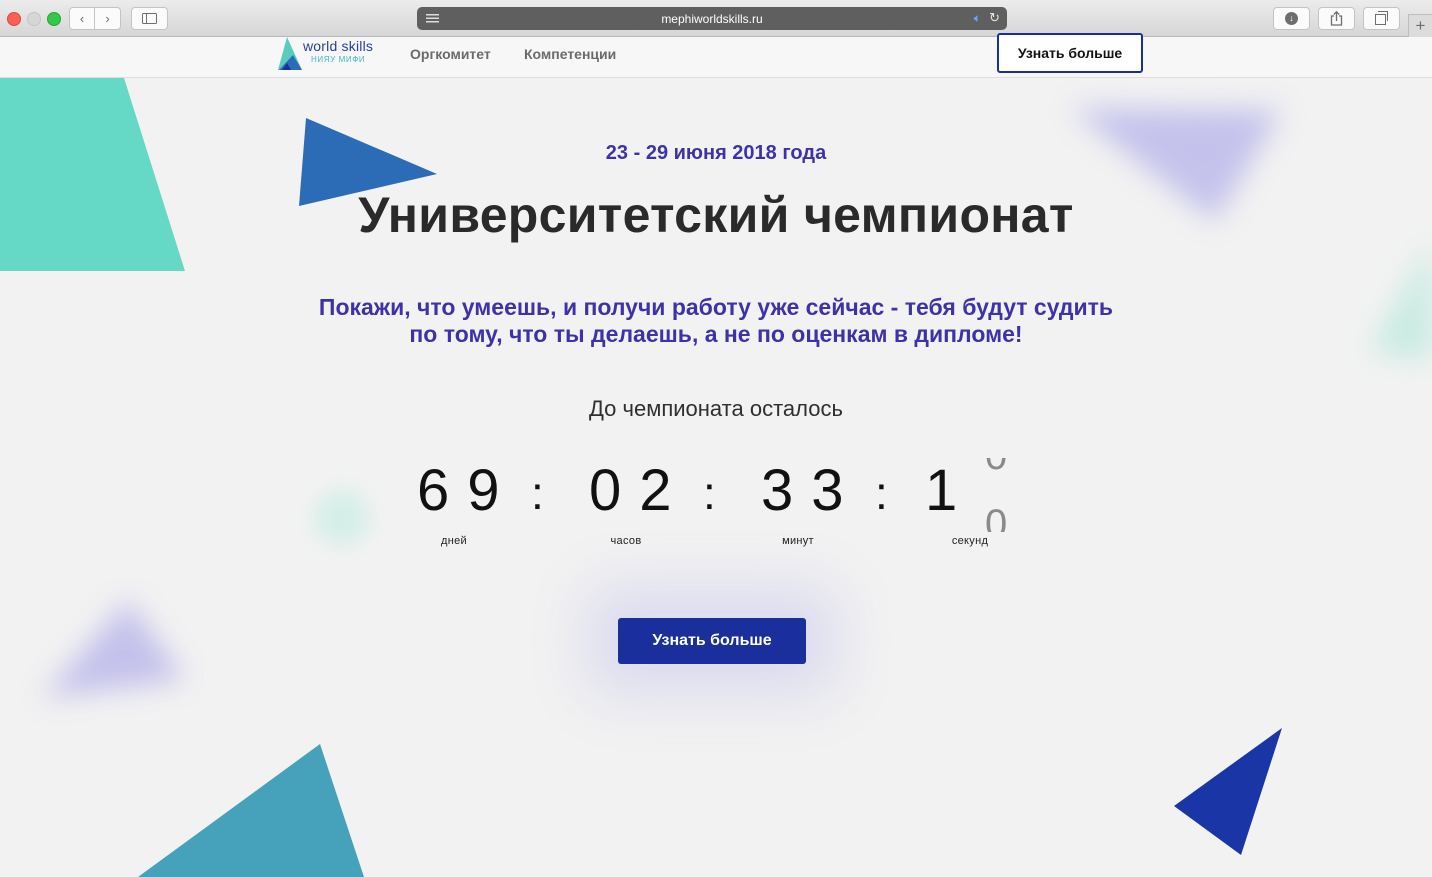 The image size is (1432, 877). What do you see at coordinates (1000, 495) in the screenshot?
I see `countdown-seconds-rolling-digit: 0 0` at bounding box center [1000, 495].